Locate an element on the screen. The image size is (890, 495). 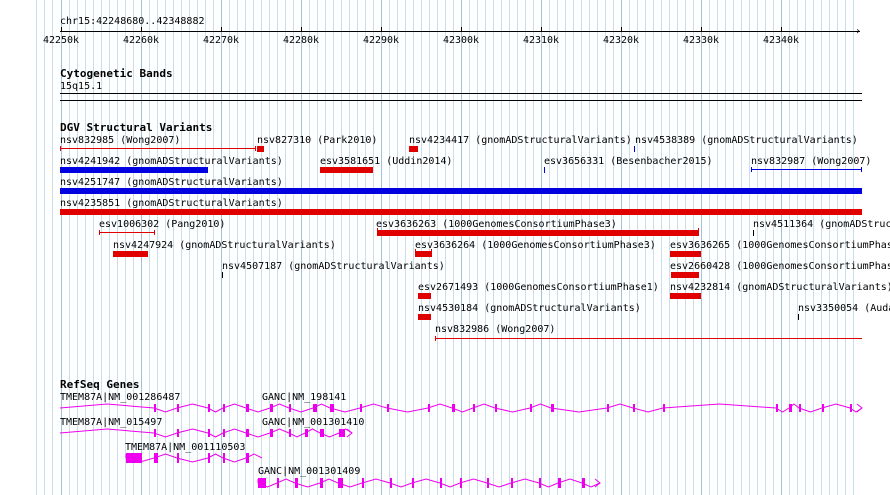
ruler-location: chr15:42248680..42348882 is located at coordinates (132, 21).